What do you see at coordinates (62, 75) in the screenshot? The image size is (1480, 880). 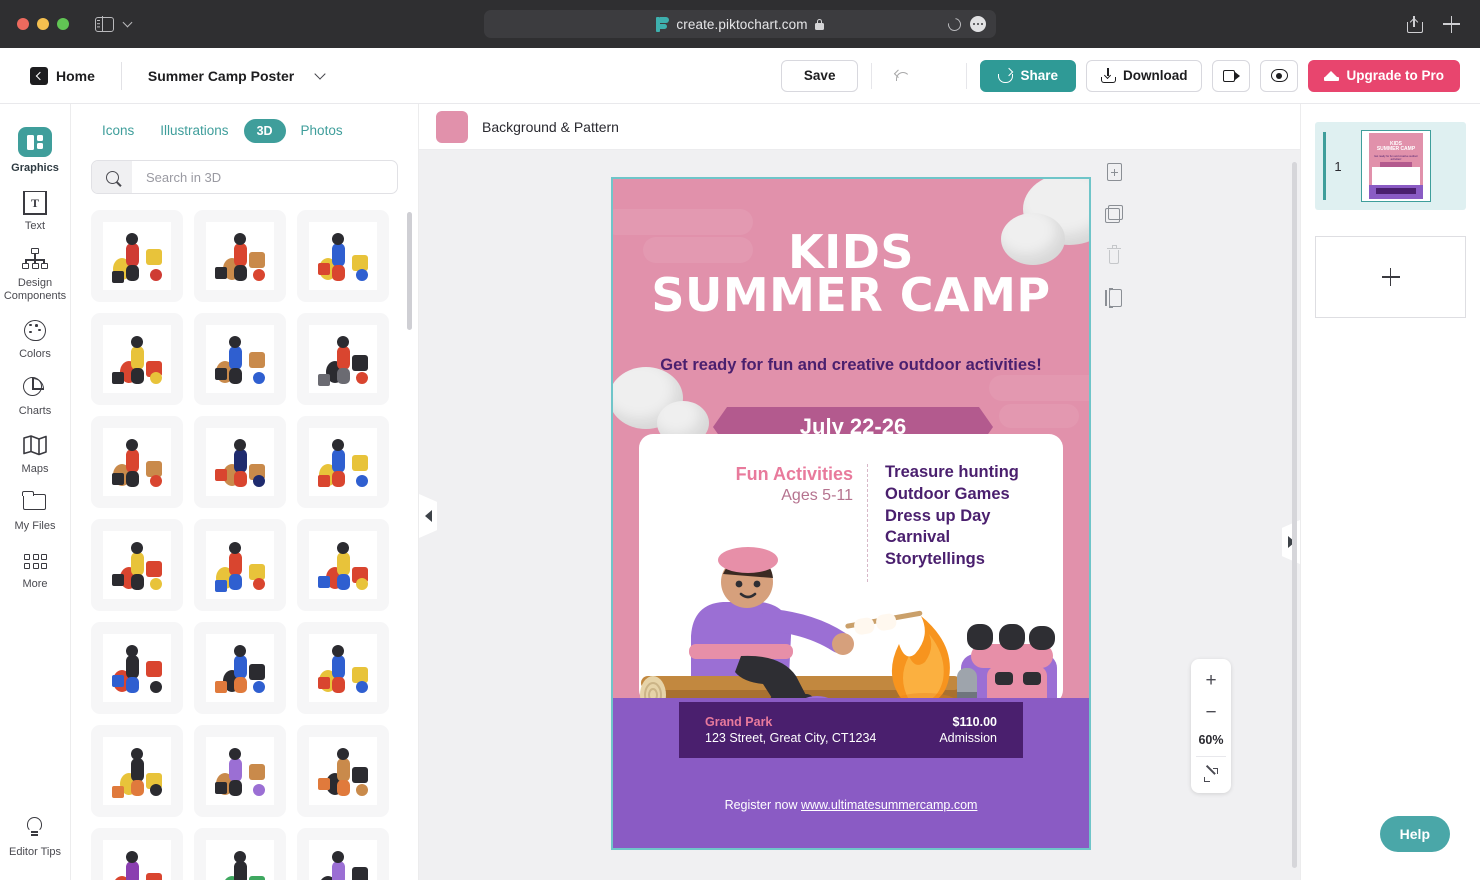 I see `home-button: Home` at bounding box center [62, 75].